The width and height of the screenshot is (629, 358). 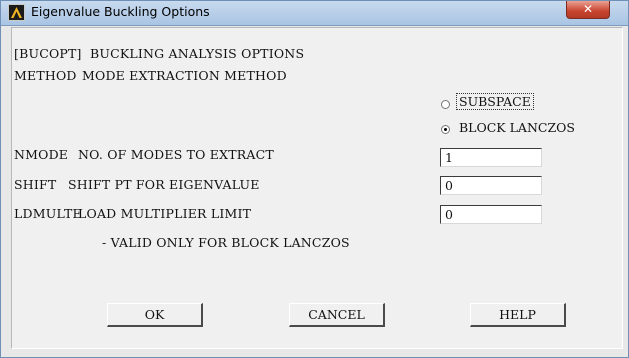 What do you see at coordinates (518, 315) in the screenshot?
I see `help-button: HELP` at bounding box center [518, 315].